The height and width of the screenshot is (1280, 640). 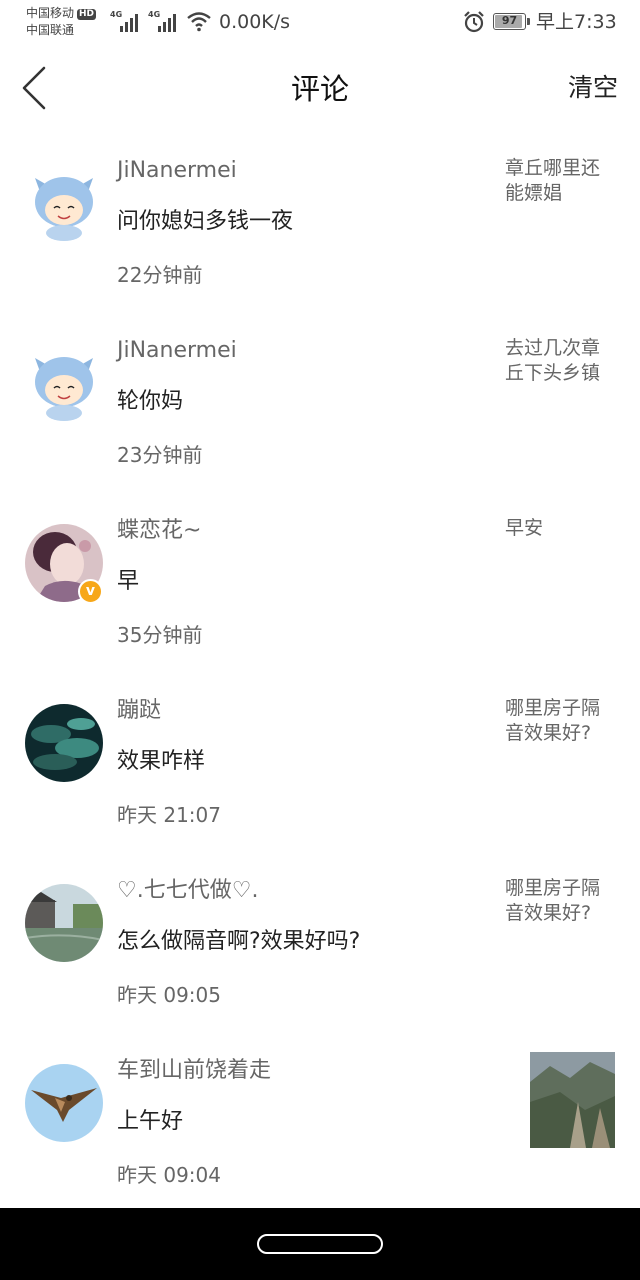 What do you see at coordinates (320, 590) in the screenshot?
I see `comment-item: v 蝶恋花~ 早 35分钟前 早安` at bounding box center [320, 590].